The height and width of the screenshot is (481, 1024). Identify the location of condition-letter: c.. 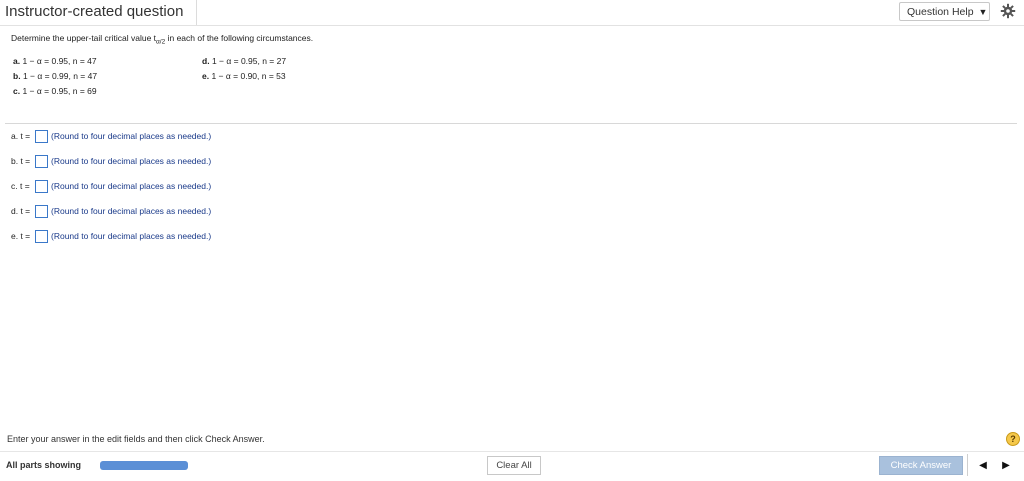
(17, 91).